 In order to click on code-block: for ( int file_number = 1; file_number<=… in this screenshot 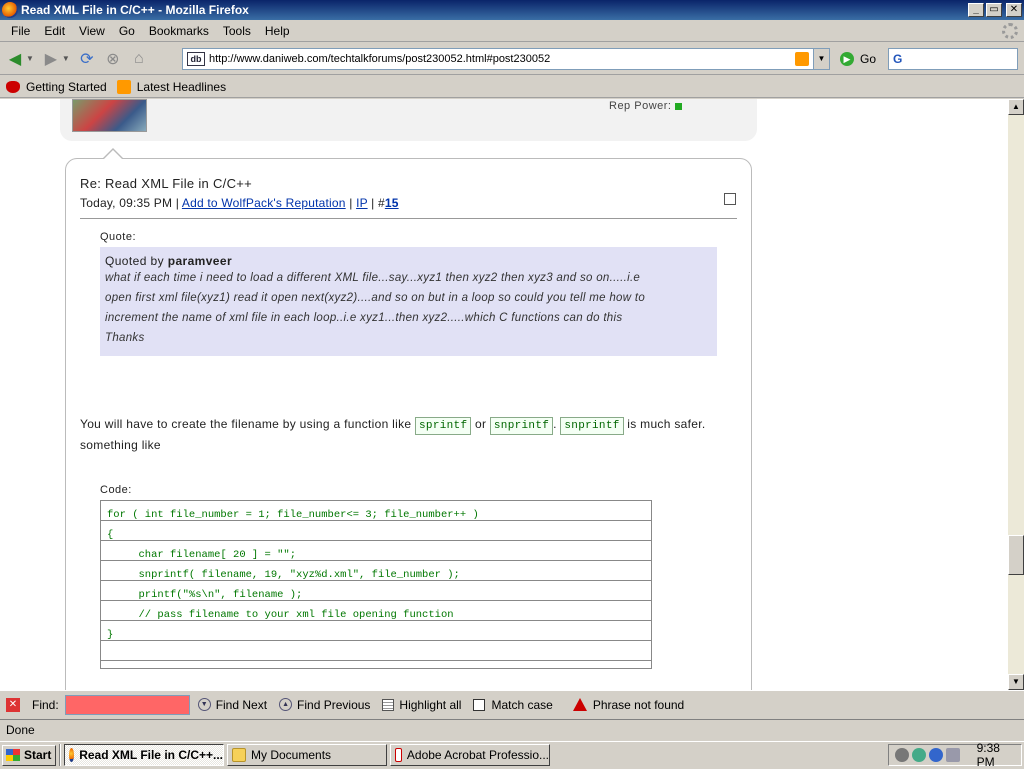, I will do `click(376, 584)`.